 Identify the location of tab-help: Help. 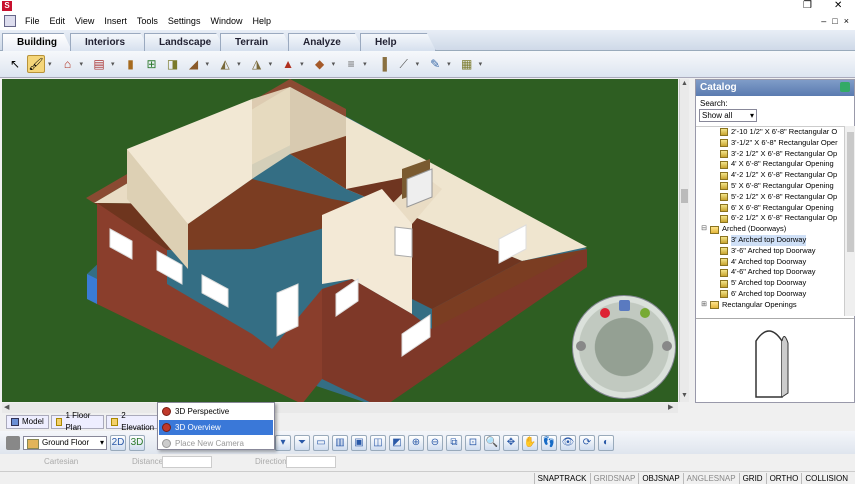
(398, 42).